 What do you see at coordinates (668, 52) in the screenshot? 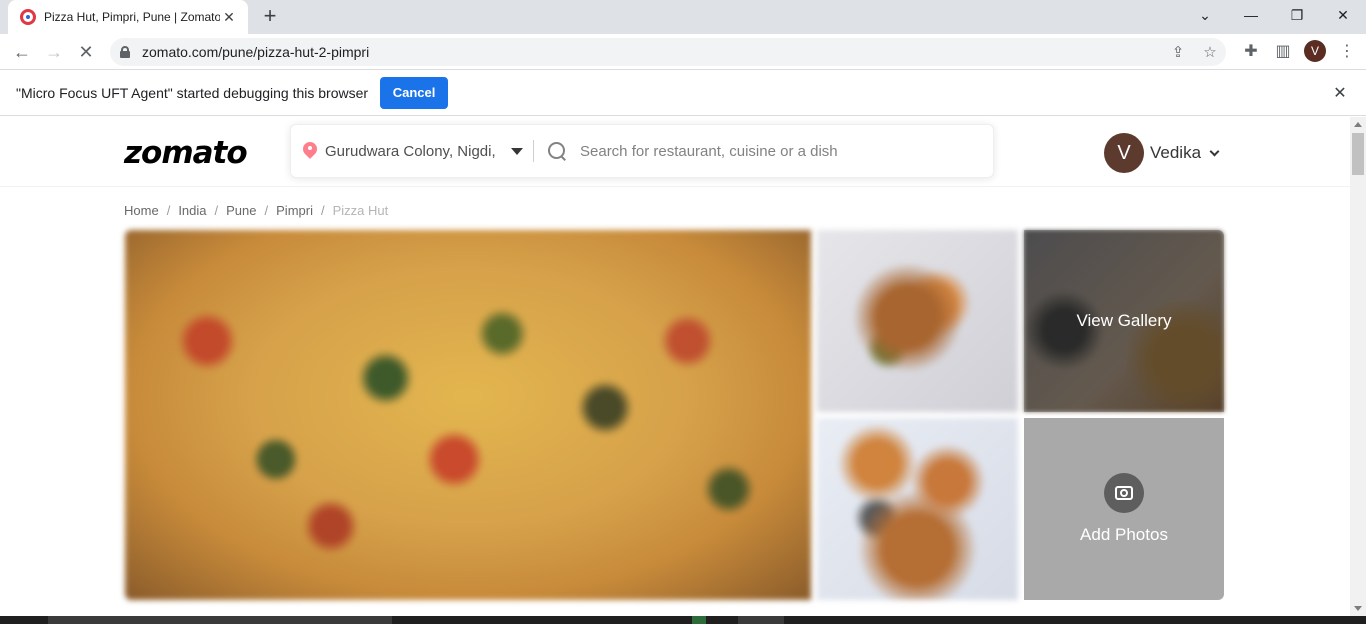
I see `address-bar: zomato.com/pune/pizza-hut-2-pimpri ⇪ ☆` at bounding box center [668, 52].